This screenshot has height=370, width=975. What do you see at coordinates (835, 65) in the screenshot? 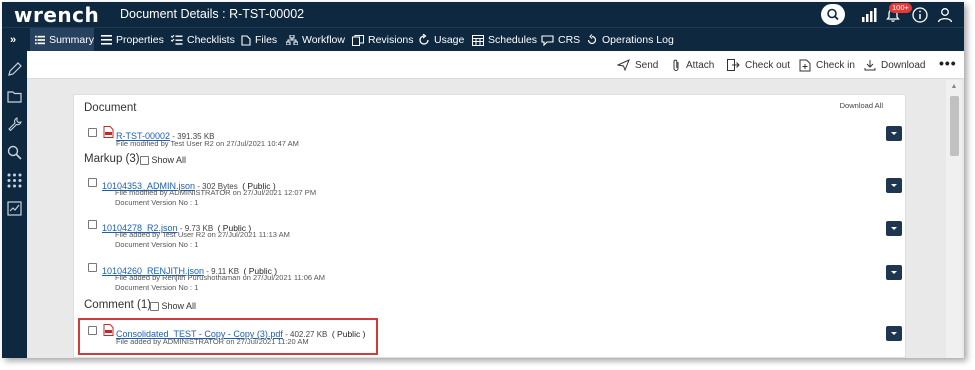
I see `check-in-label: Check in` at bounding box center [835, 65].